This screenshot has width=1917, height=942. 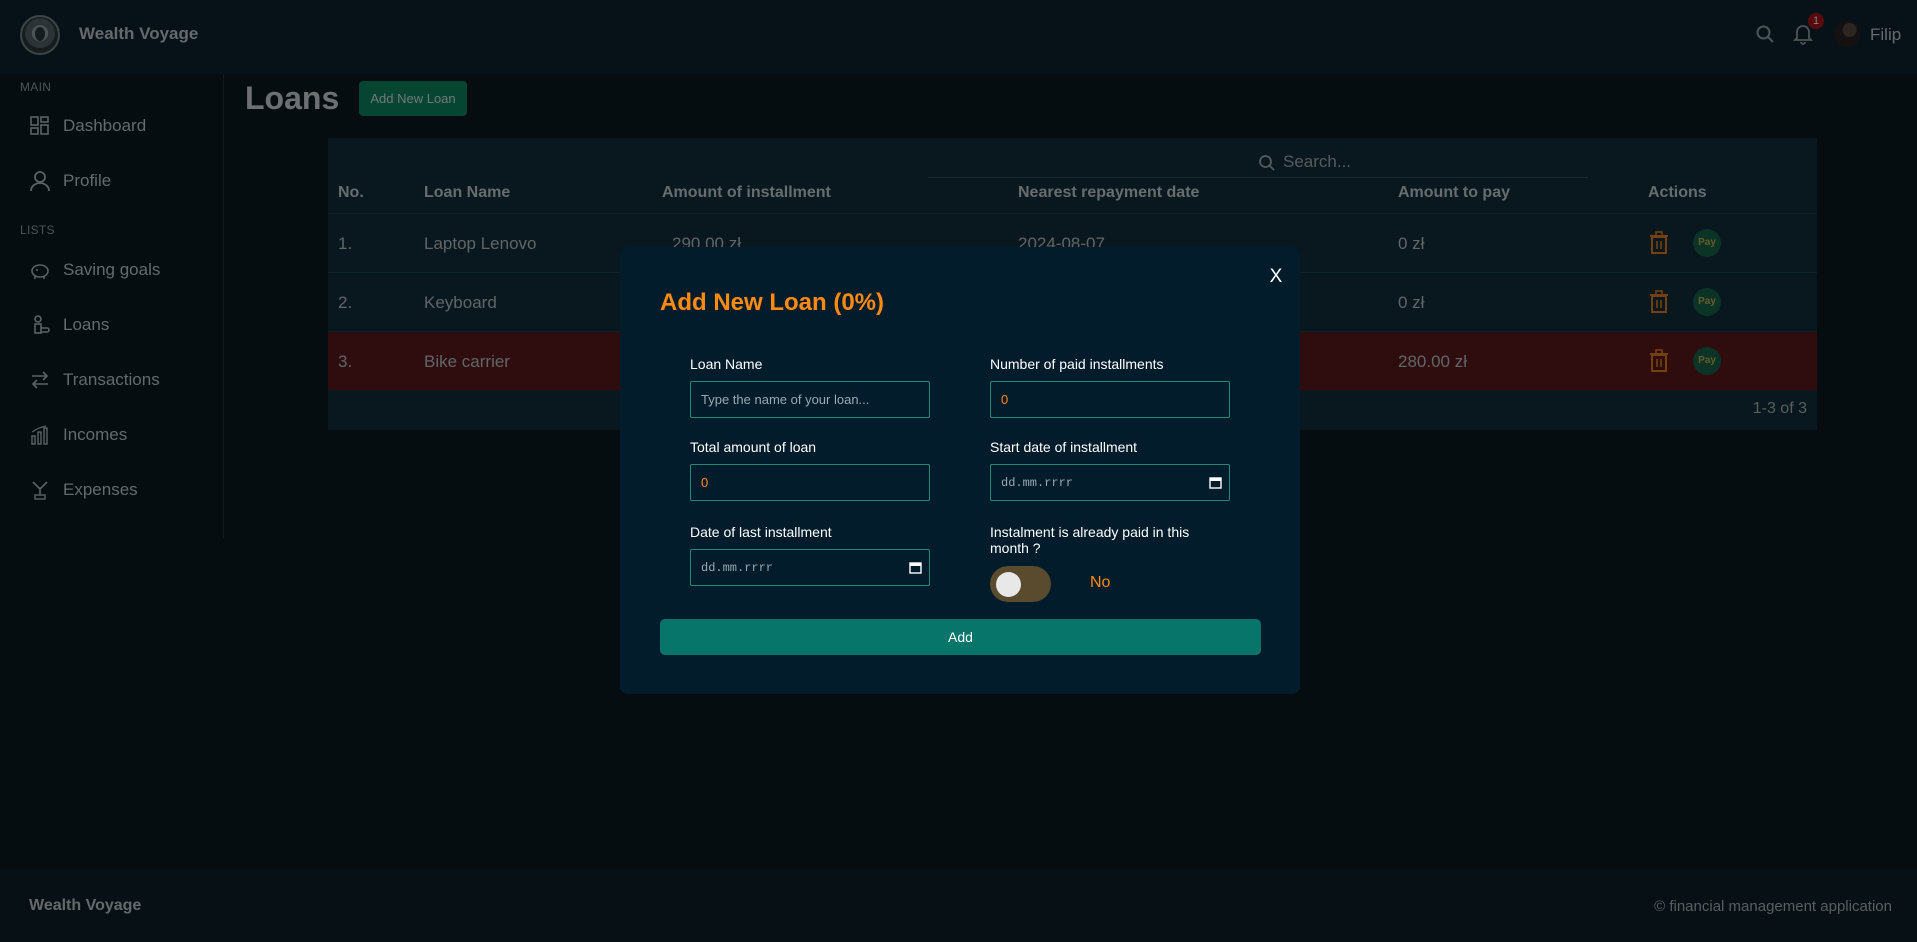 What do you see at coordinates (960, 637) in the screenshot?
I see `add-button: Add` at bounding box center [960, 637].